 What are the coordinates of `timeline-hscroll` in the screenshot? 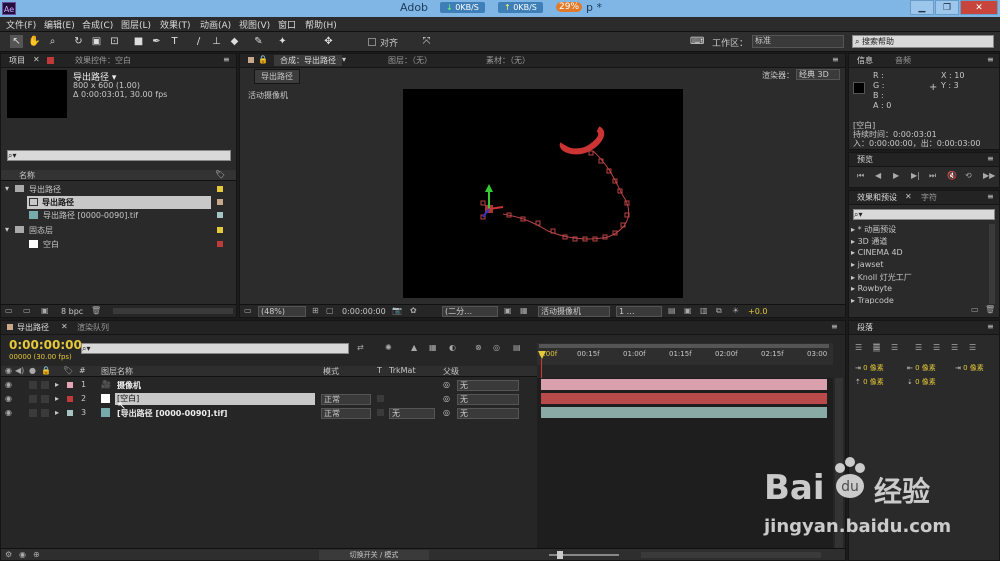 It's located at (731, 555).